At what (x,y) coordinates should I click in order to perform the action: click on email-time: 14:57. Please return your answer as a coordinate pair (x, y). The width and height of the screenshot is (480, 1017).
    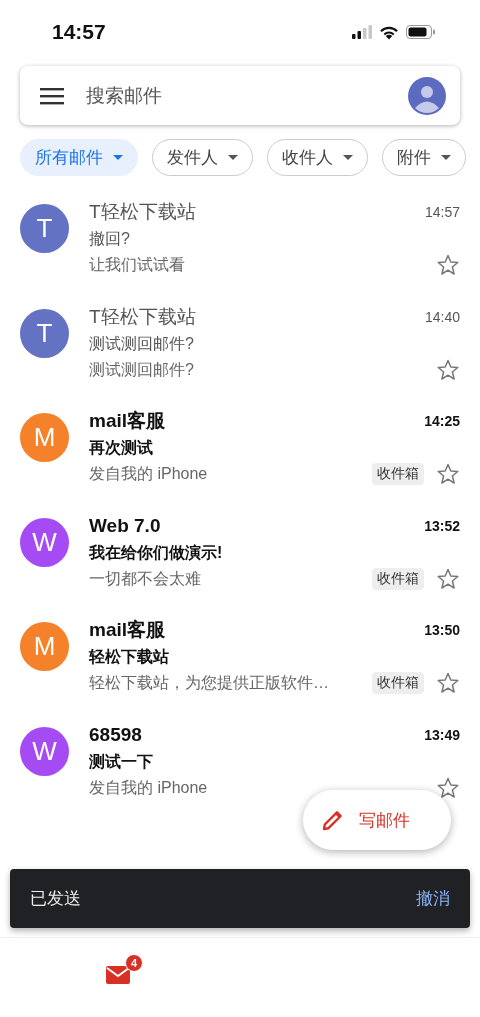
    Looking at the image, I should click on (442, 212).